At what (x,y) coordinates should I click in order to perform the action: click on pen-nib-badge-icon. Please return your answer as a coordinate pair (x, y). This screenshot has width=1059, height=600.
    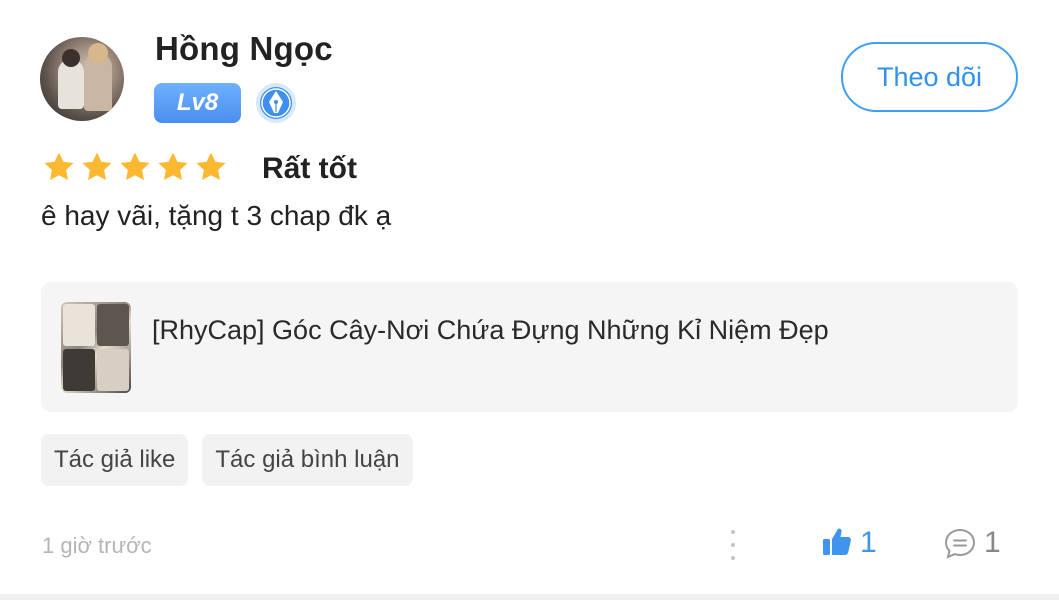
    Looking at the image, I should click on (276, 103).